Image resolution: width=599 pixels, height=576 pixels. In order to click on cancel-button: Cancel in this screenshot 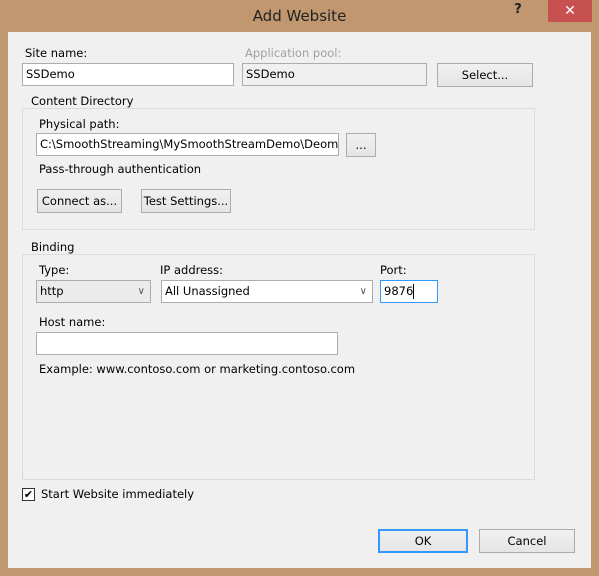, I will do `click(527, 541)`.